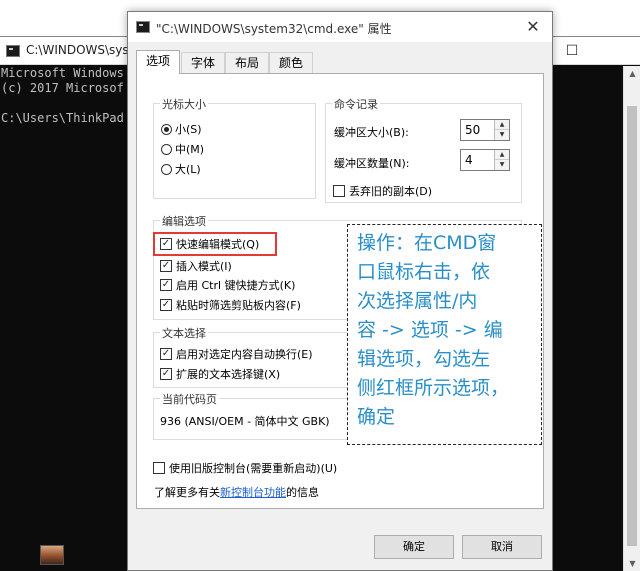 This screenshot has height=571, width=640. What do you see at coordinates (291, 62) in the screenshot?
I see `tab-colors: 颜色` at bounding box center [291, 62].